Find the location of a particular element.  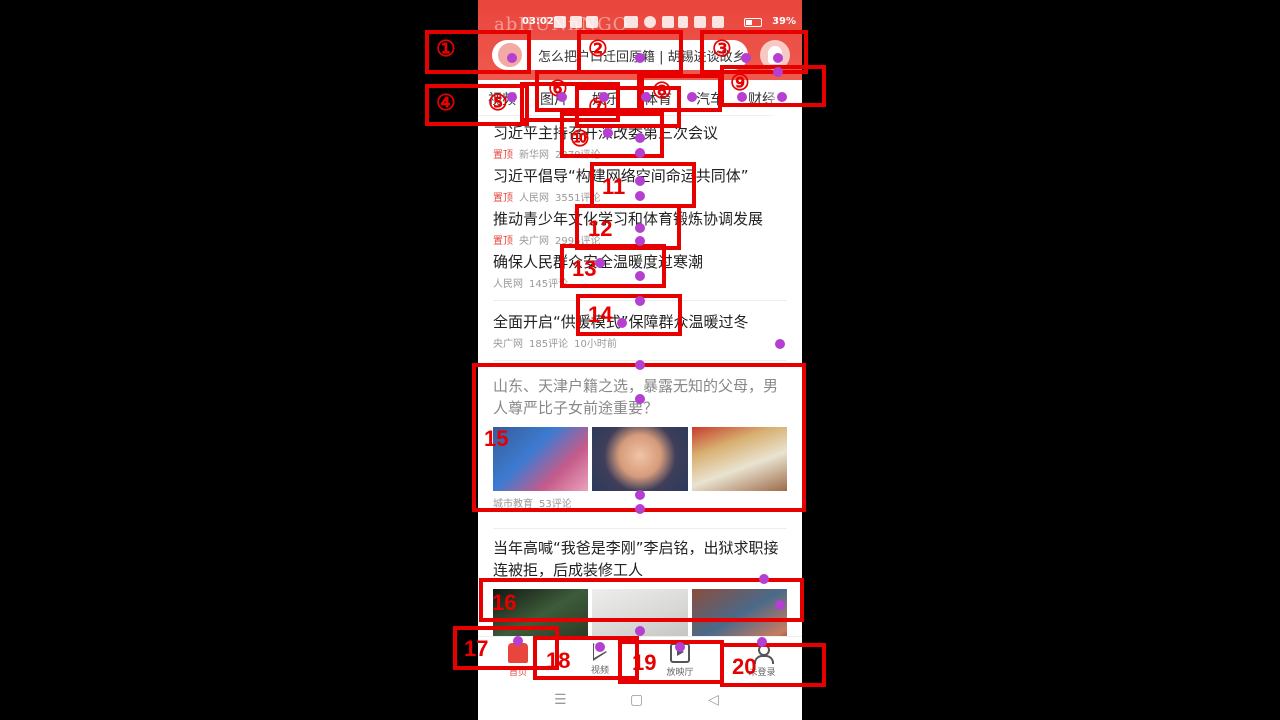

annotation-label: 13 is located at coordinates (584, 268).